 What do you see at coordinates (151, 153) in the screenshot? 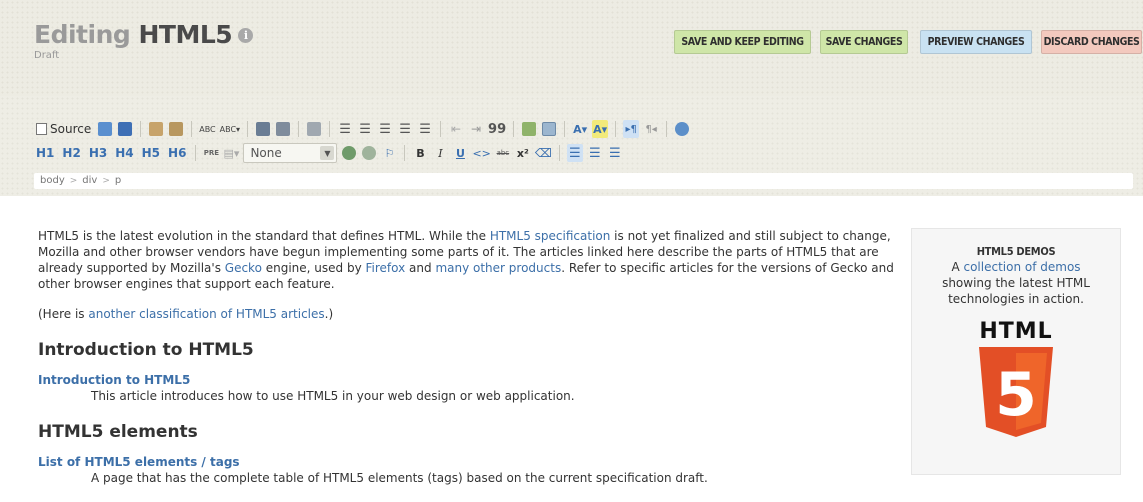
I see `heading-5-button: H5` at bounding box center [151, 153].